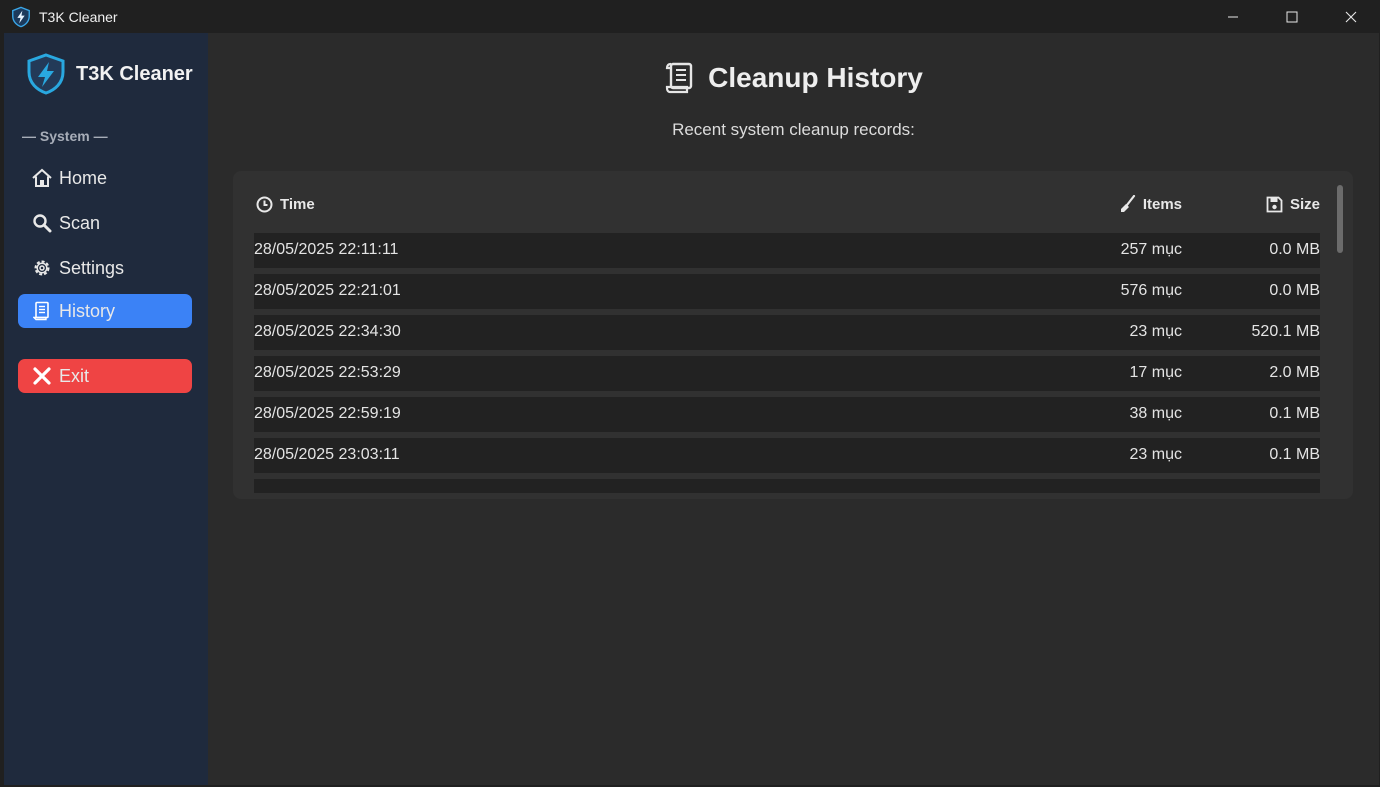  Describe the element at coordinates (42, 376) in the screenshot. I see `close-x-icon` at that location.